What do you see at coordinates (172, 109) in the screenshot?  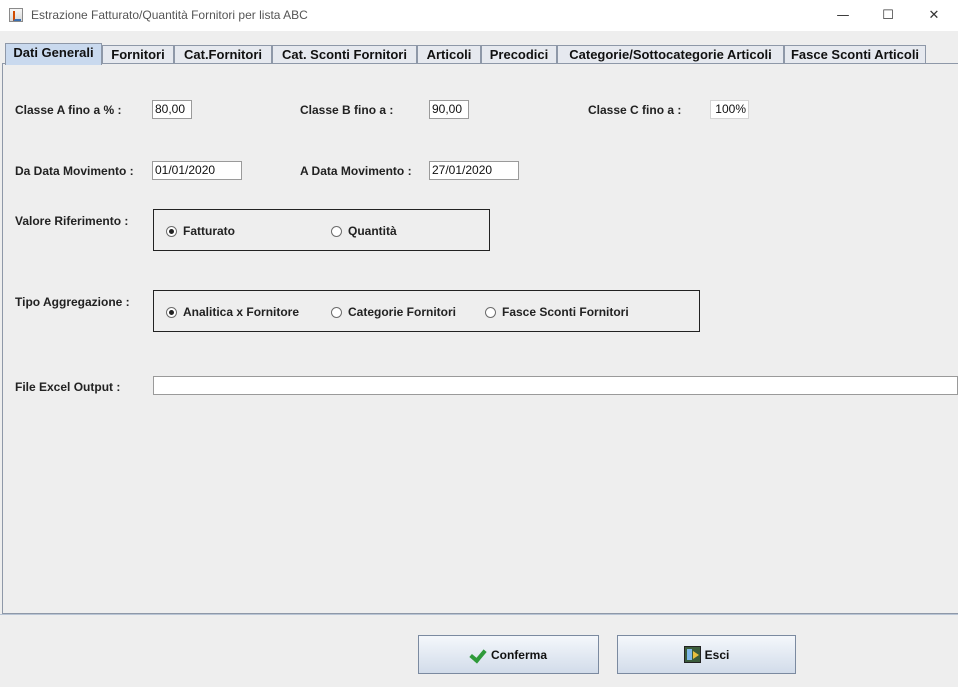 I see `classe-a-field: 80,00` at bounding box center [172, 109].